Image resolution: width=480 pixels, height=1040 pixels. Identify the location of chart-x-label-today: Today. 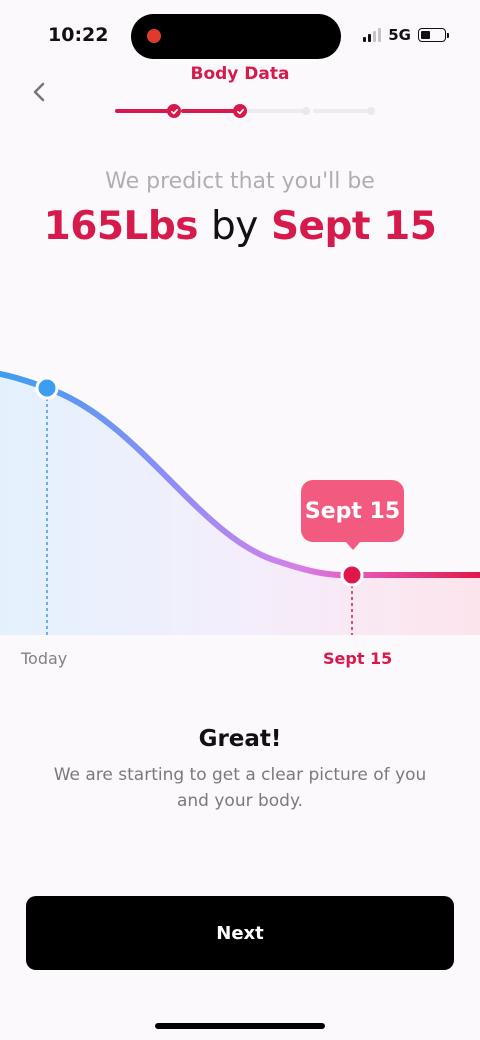
(44, 658).